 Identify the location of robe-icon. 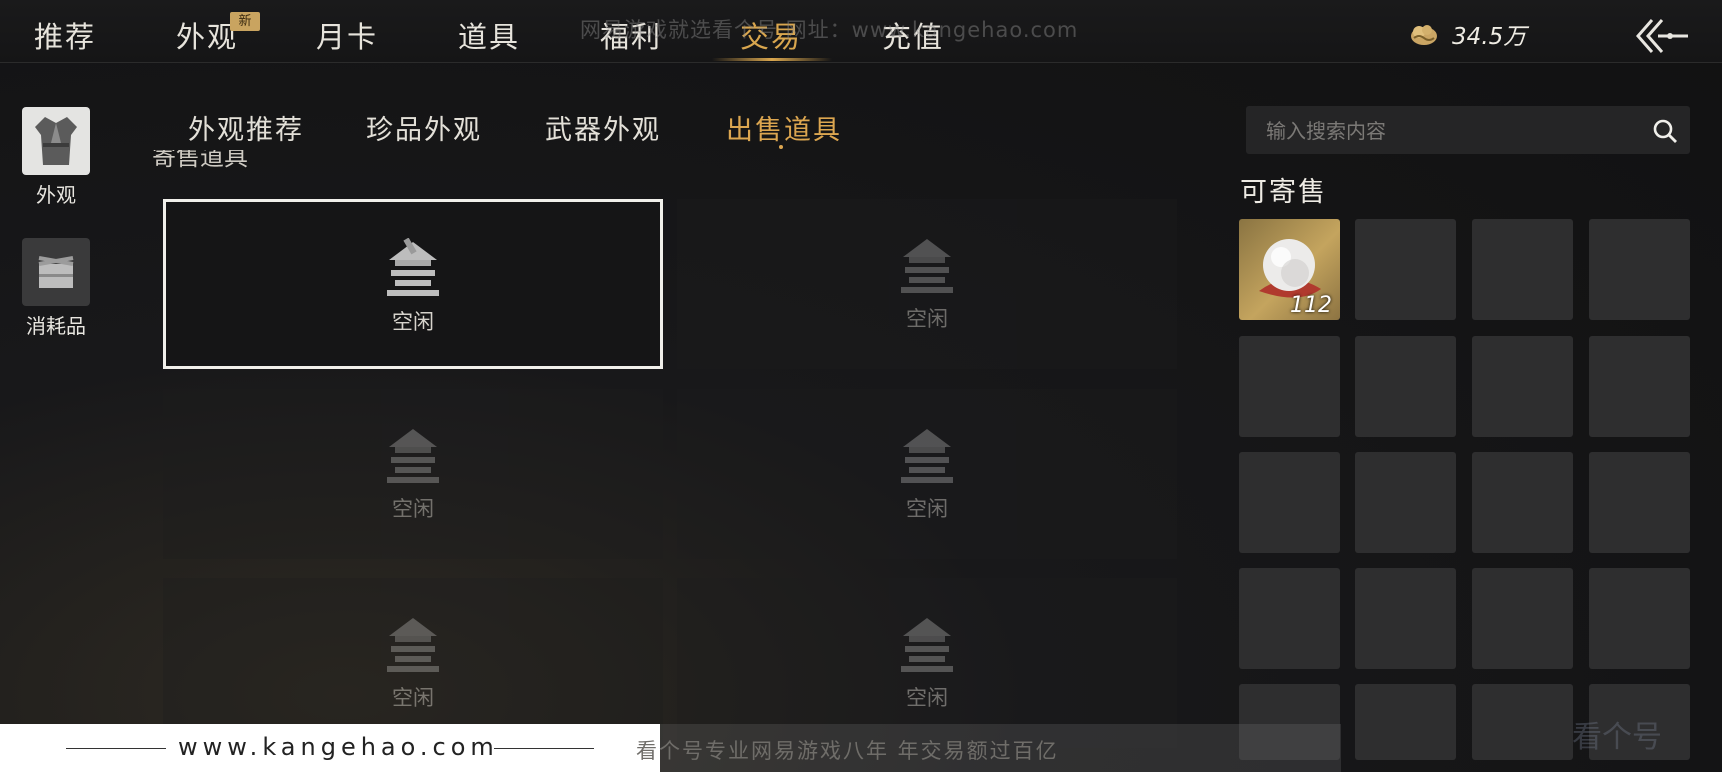
(56, 141).